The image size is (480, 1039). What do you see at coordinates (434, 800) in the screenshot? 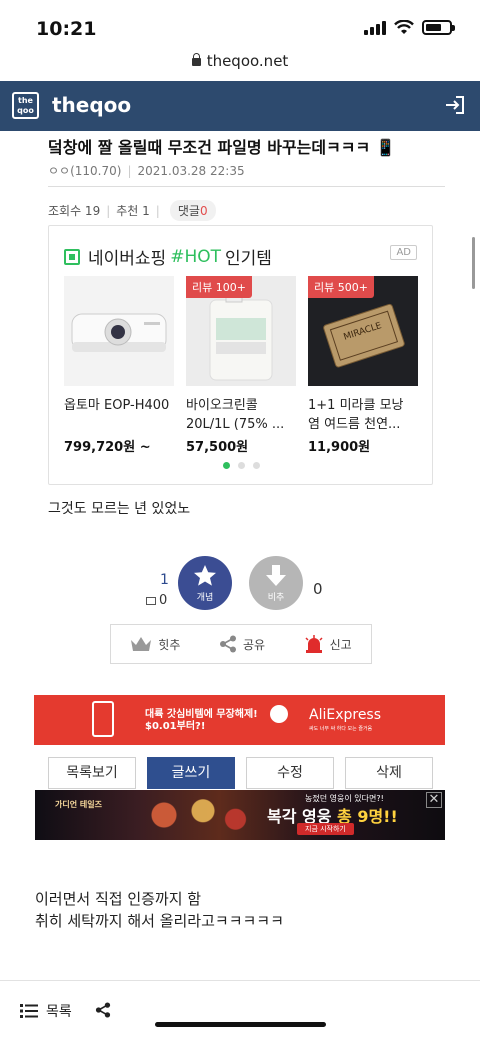
I see `close-icon: ✕` at bounding box center [434, 800].